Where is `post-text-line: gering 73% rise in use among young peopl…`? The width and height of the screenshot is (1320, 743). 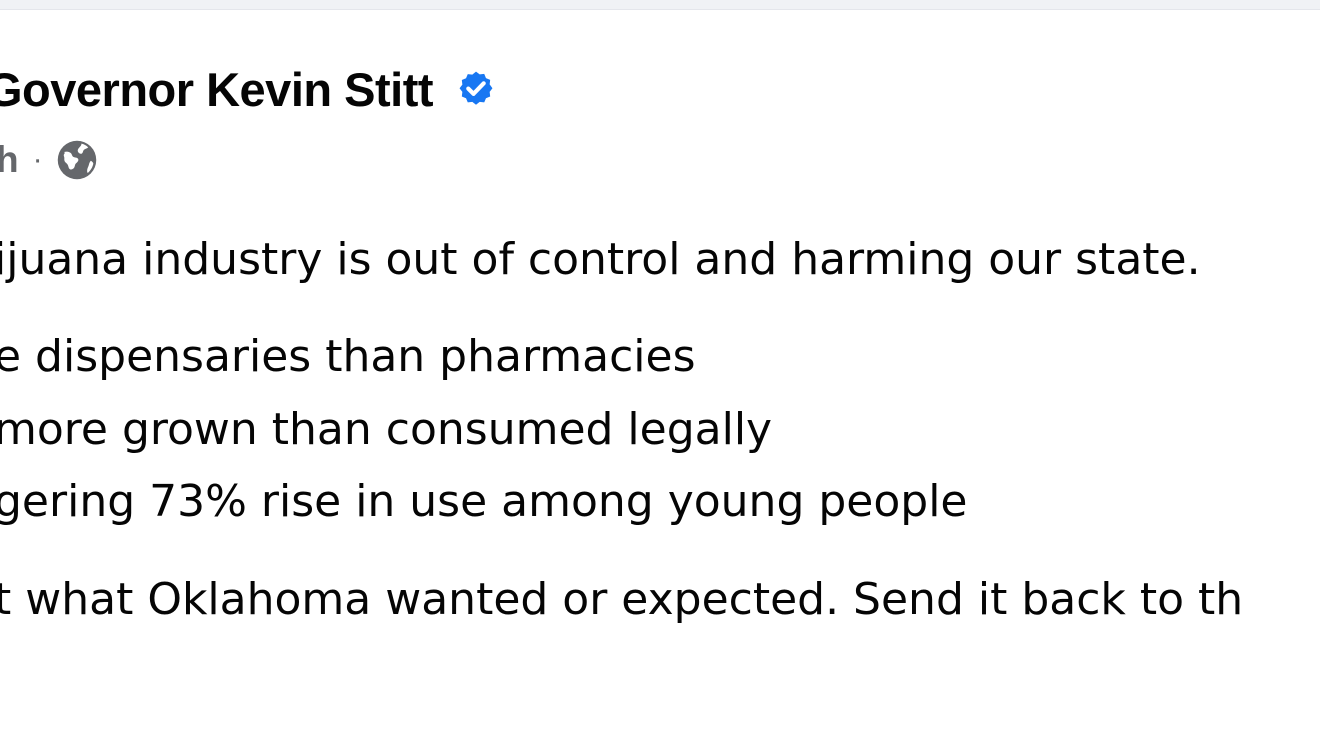
post-text-line: gering 73% rise in use among young peopl… is located at coordinates (484, 501).